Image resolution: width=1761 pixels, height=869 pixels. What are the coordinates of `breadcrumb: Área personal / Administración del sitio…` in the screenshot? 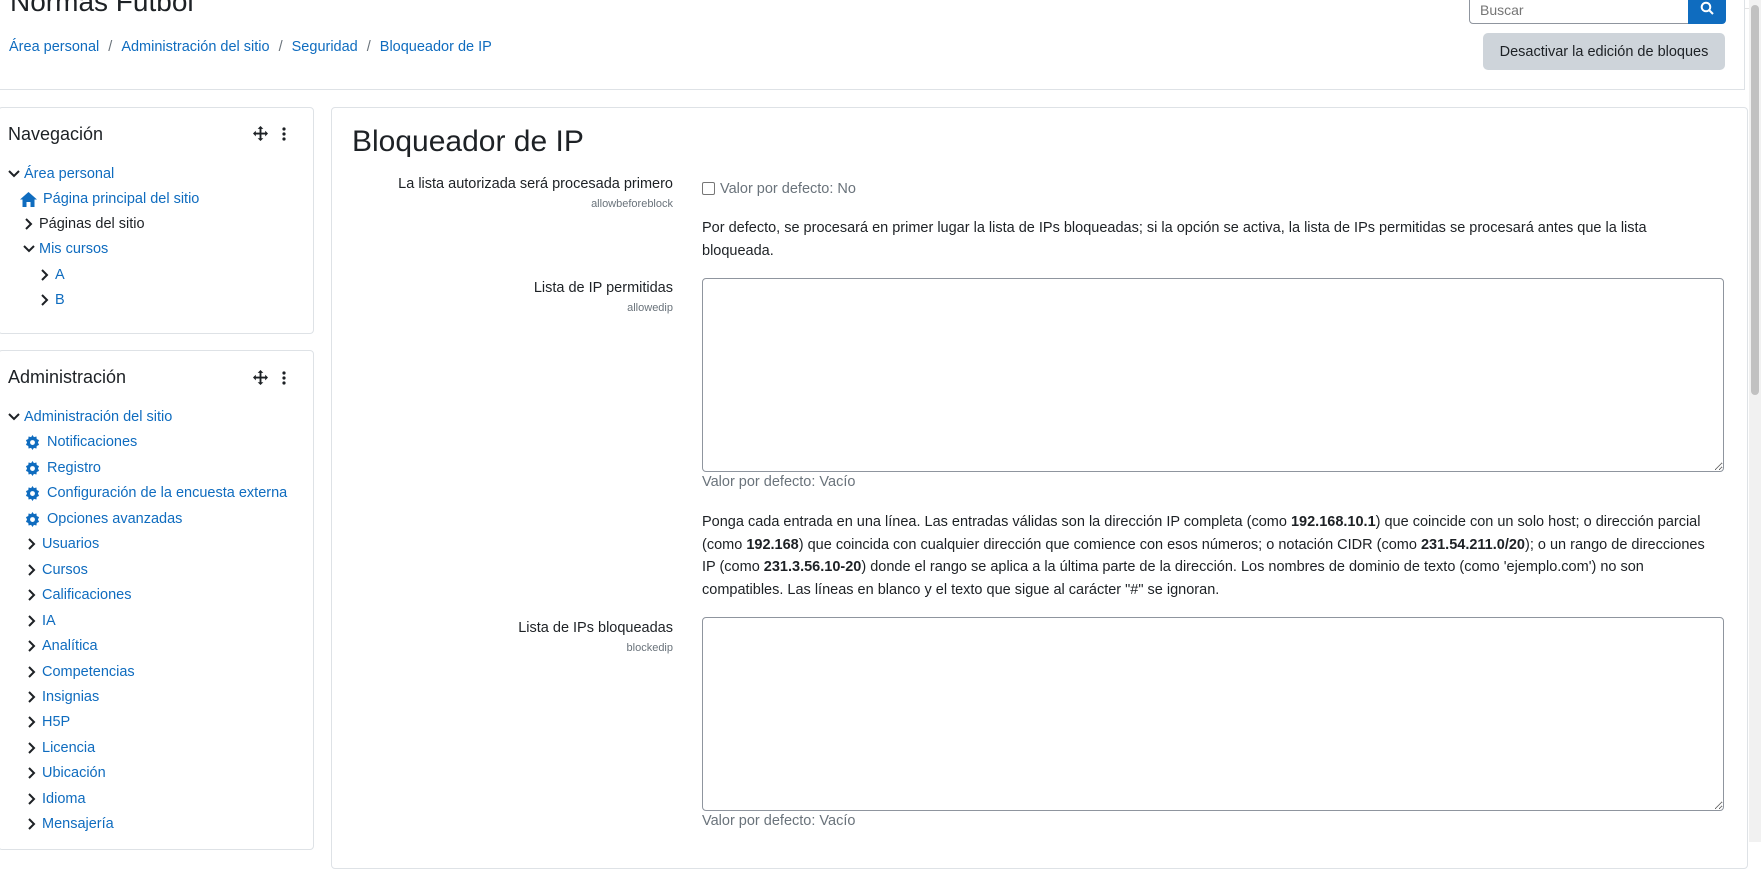 It's located at (250, 47).